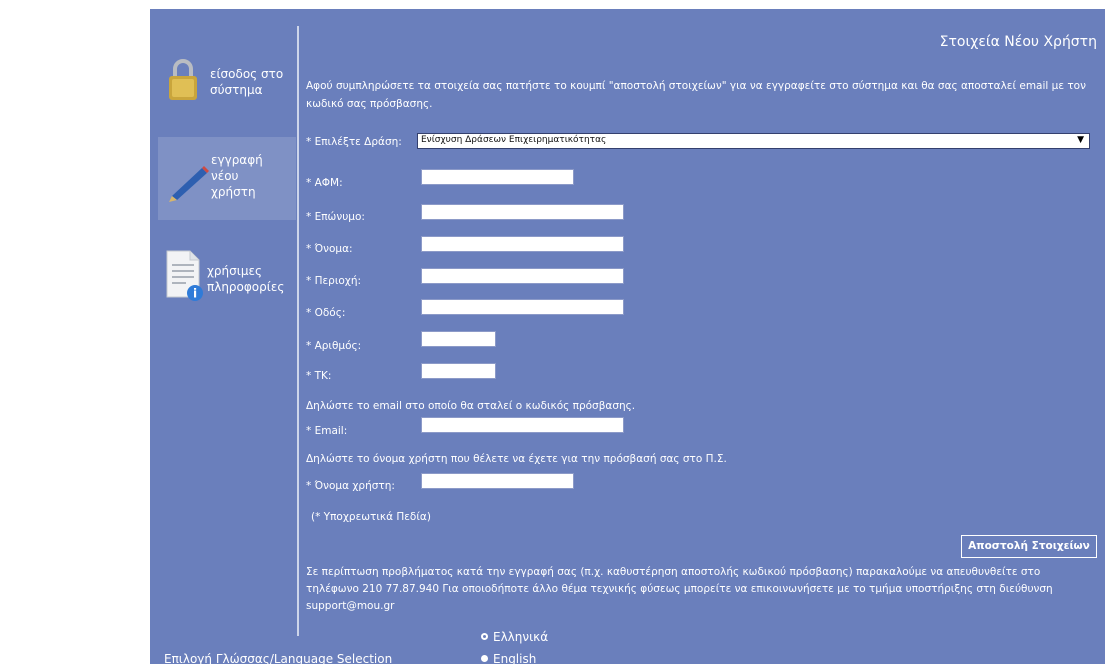 This screenshot has width=1105, height=666. Describe the element at coordinates (237, 176) in the screenshot. I see `sidebar-item-label: εγγραφή νέου χρήστη` at that location.